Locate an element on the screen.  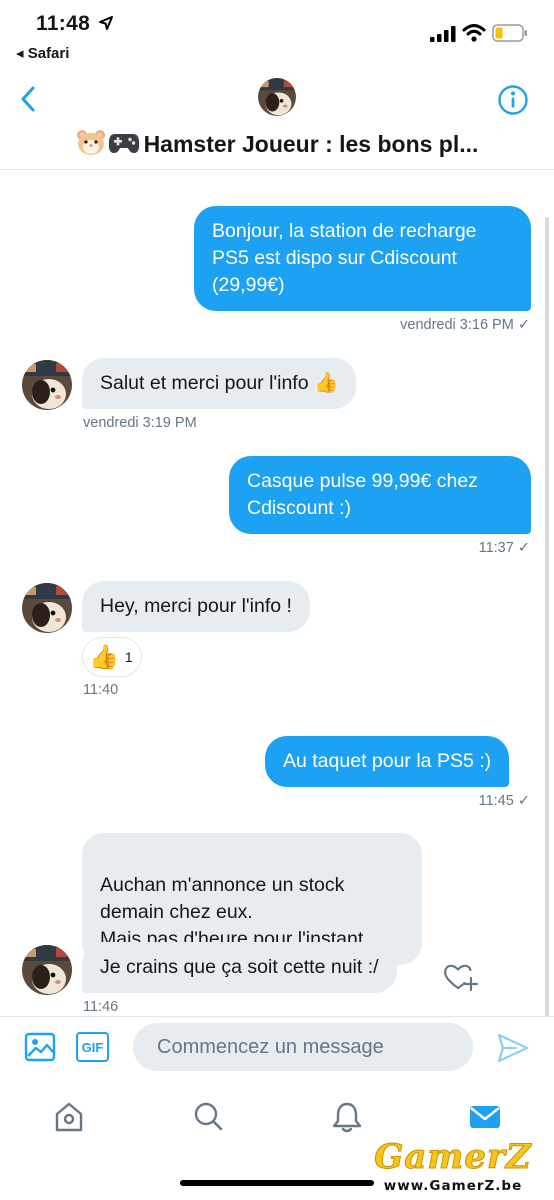
wifi-icon is located at coordinates (474, 33).